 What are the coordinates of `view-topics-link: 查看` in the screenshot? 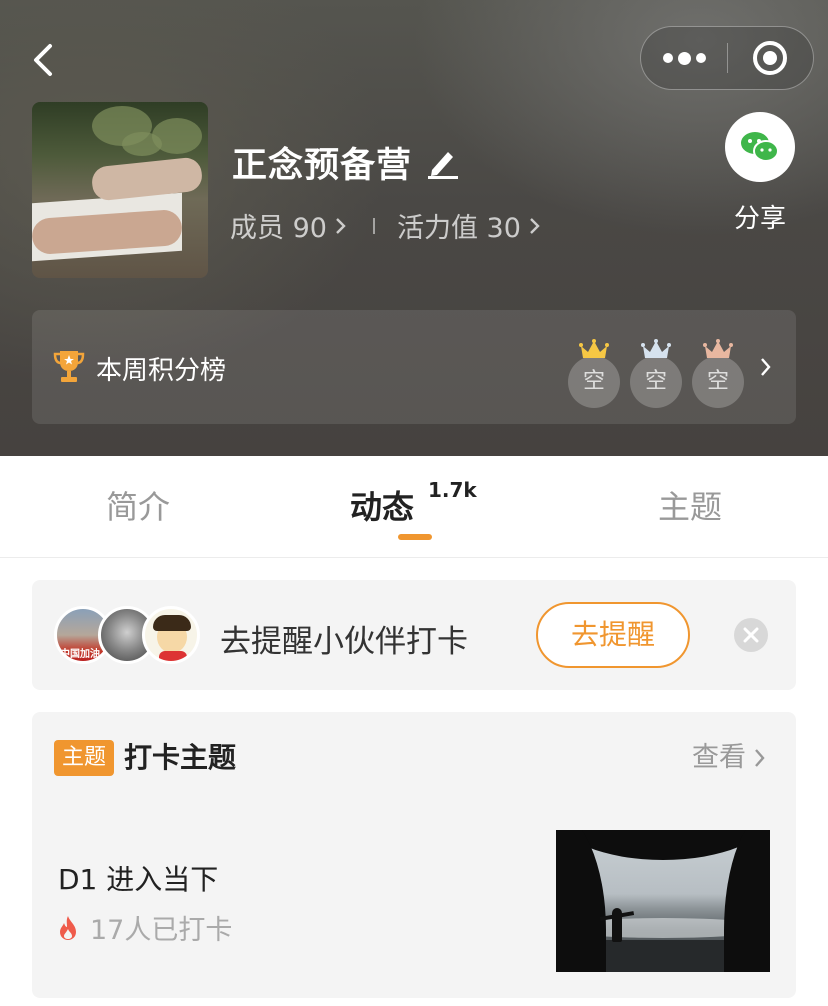 It's located at (729, 758).